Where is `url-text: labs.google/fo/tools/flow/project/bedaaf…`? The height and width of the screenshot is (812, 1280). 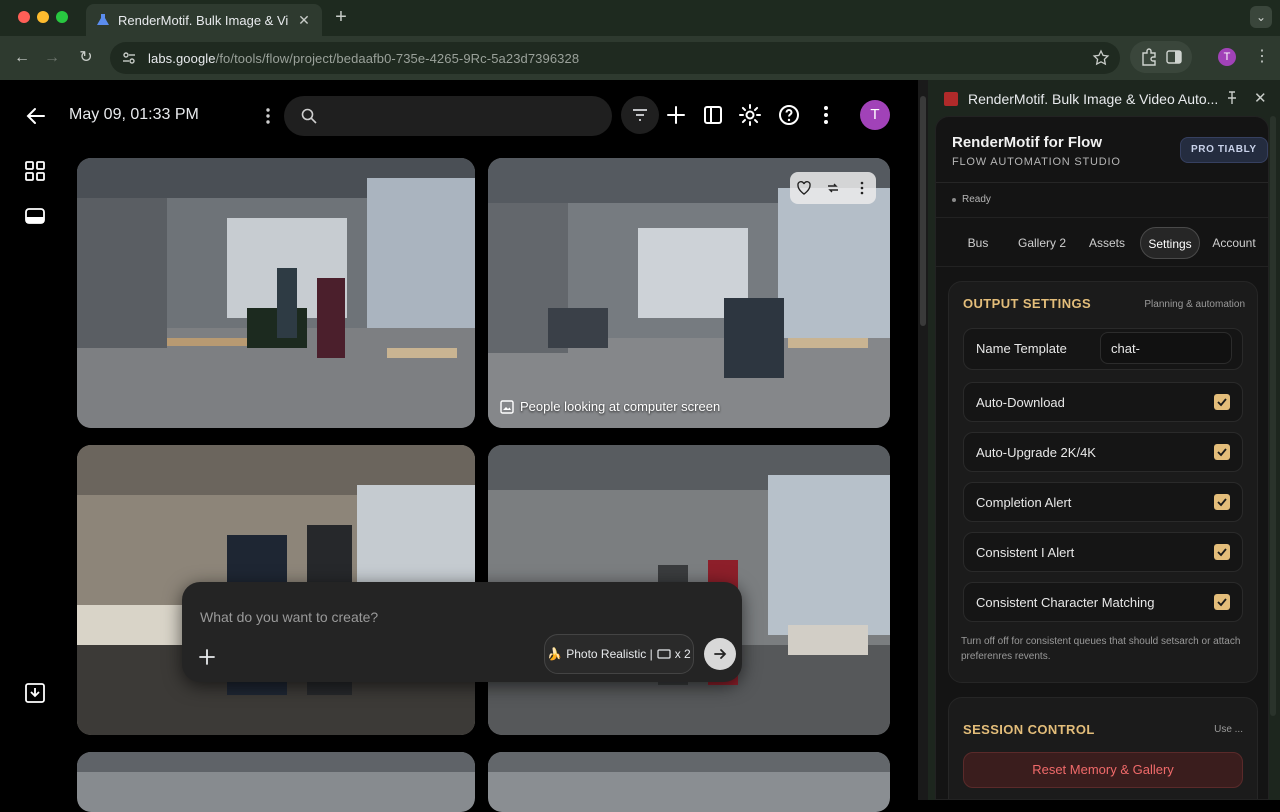
url-text: labs.google/fo/tools/flow/project/bedaaf… is located at coordinates (364, 58).